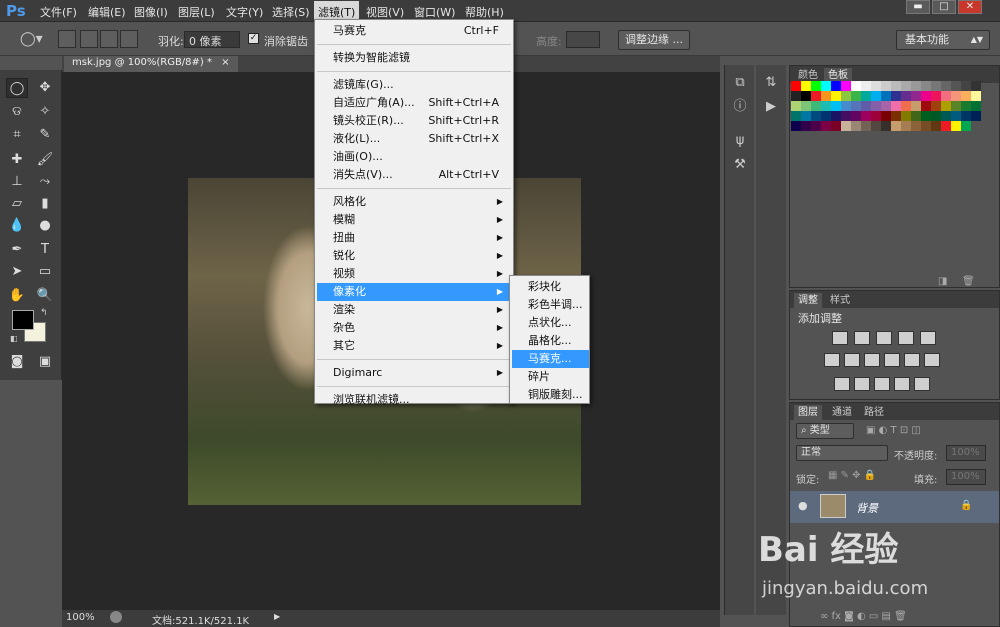 This screenshot has height=627, width=1000. I want to click on photo-filter-icon, so click(892, 360).